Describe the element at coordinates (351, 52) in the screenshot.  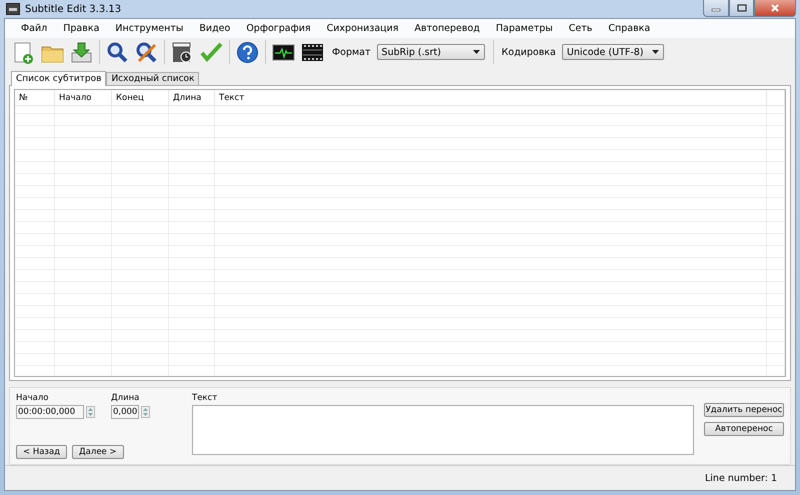
I see `format-label: Формат` at that location.